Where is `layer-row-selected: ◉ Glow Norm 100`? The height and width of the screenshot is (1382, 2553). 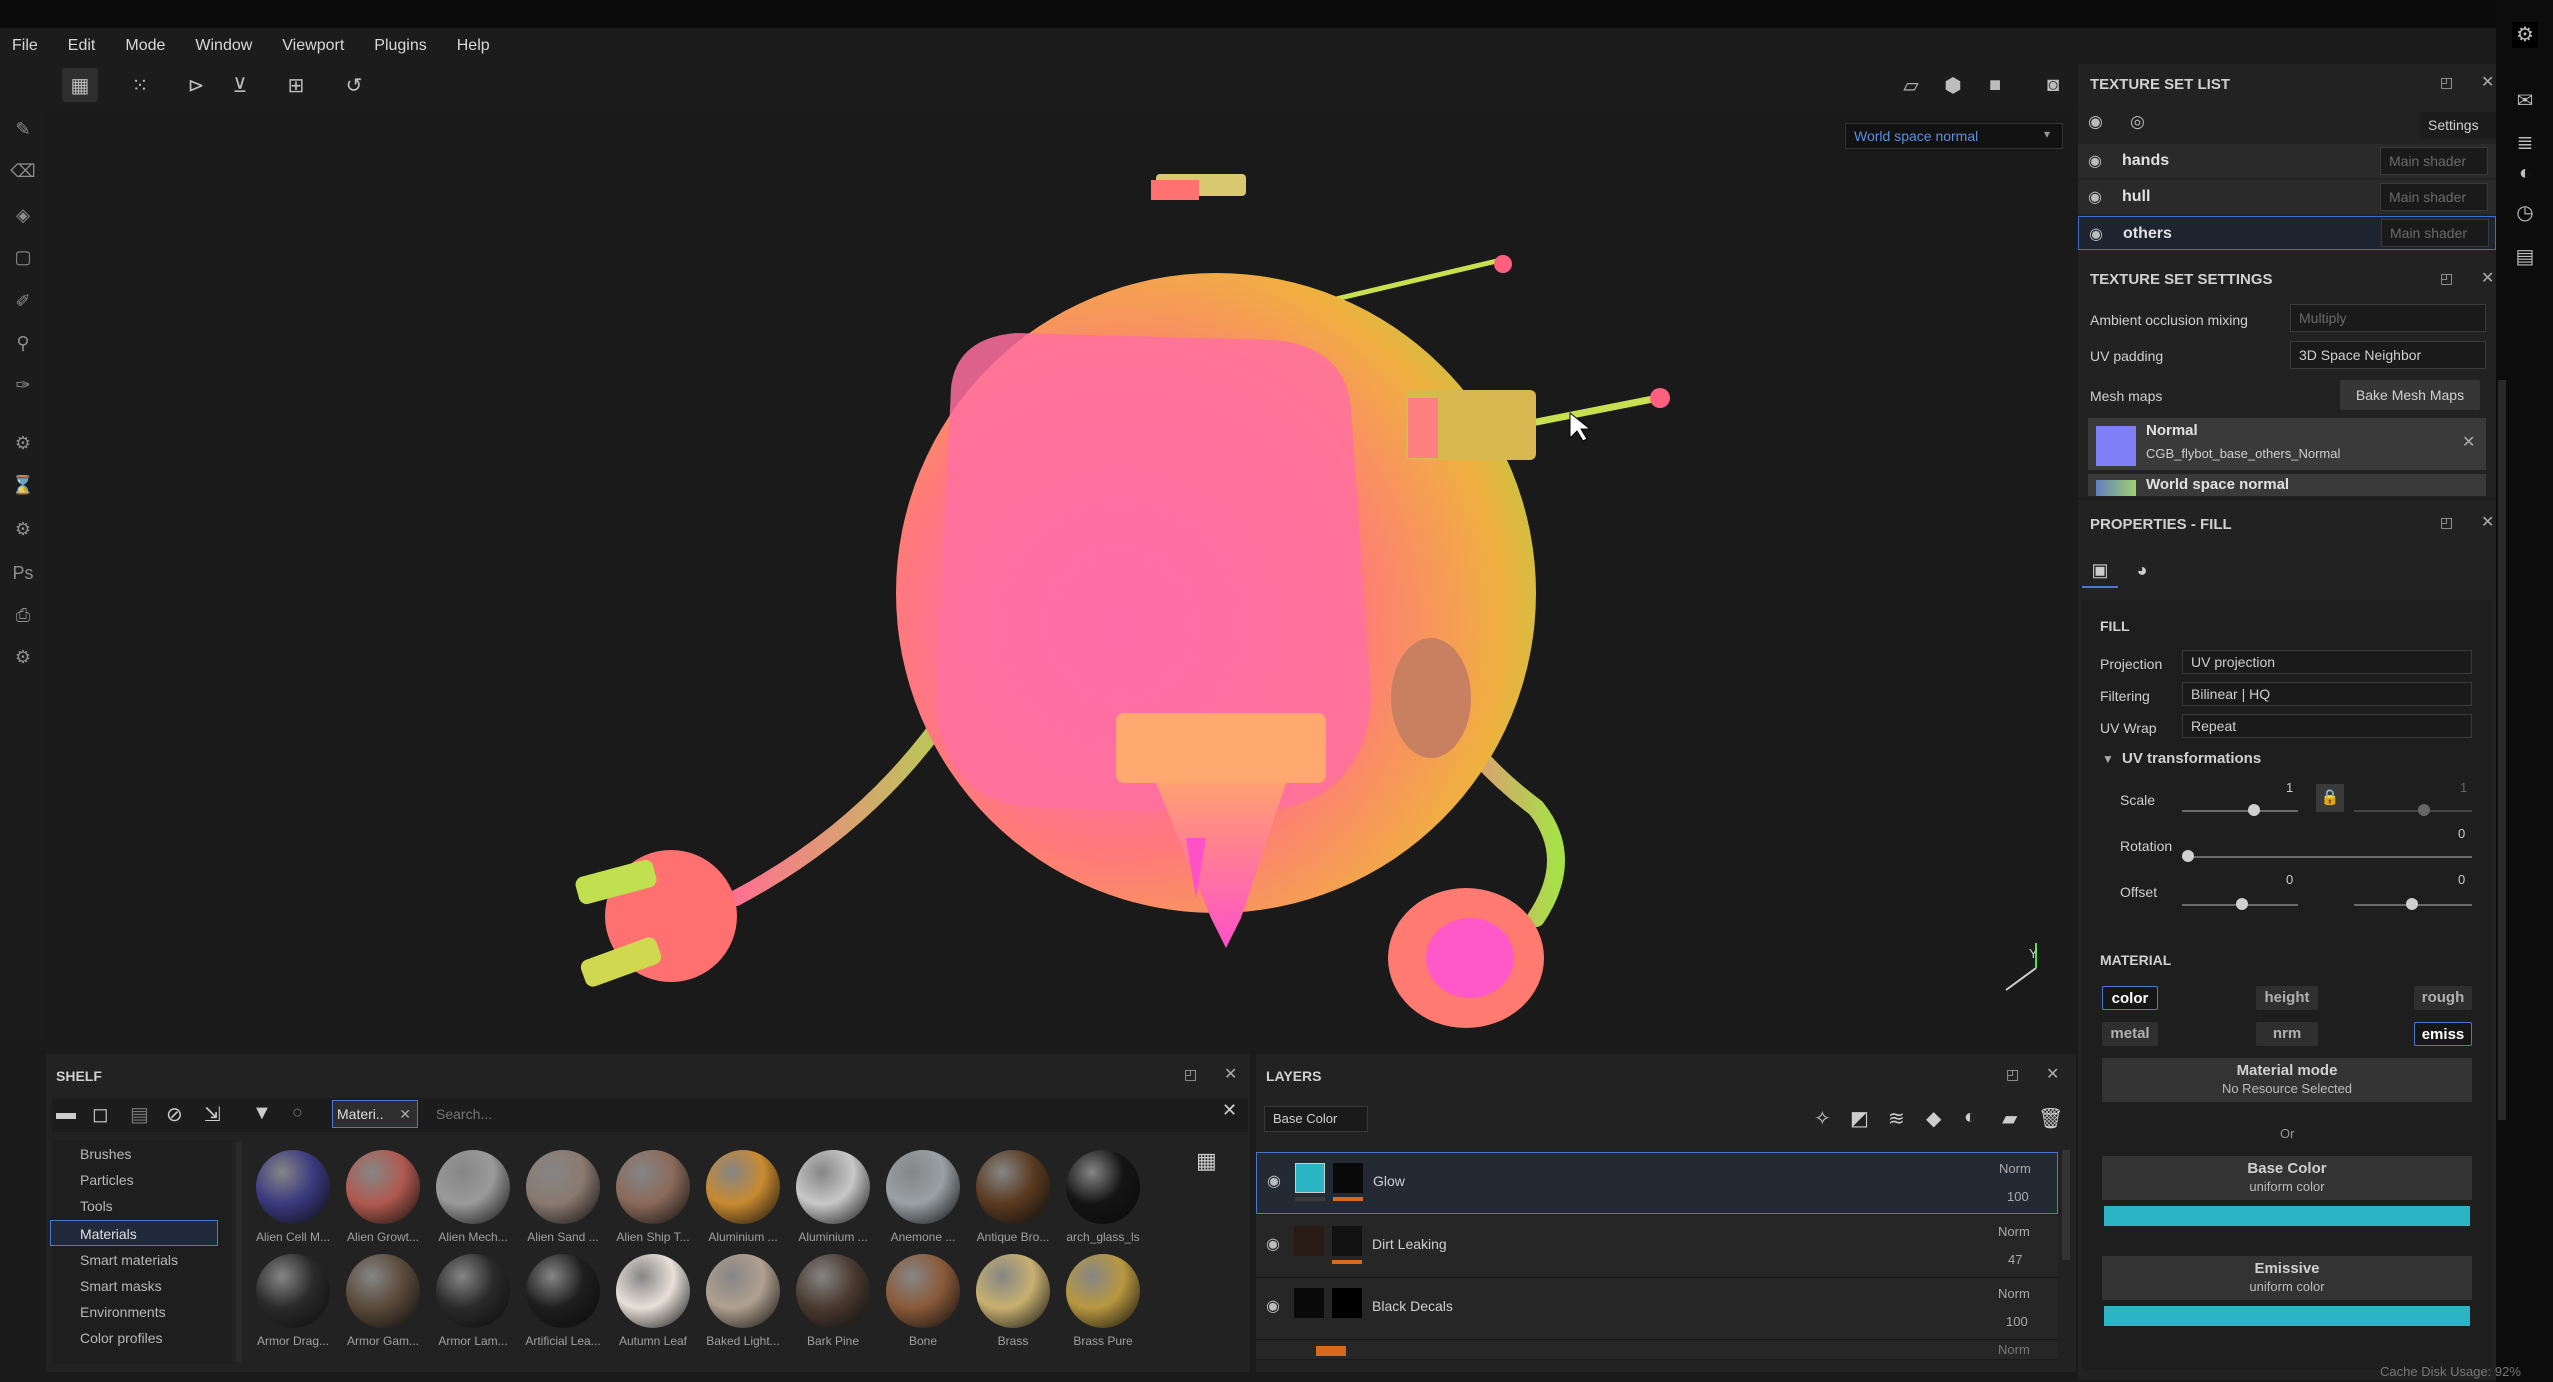 layer-row-selected: ◉ Glow Norm 100 is located at coordinates (1657, 1183).